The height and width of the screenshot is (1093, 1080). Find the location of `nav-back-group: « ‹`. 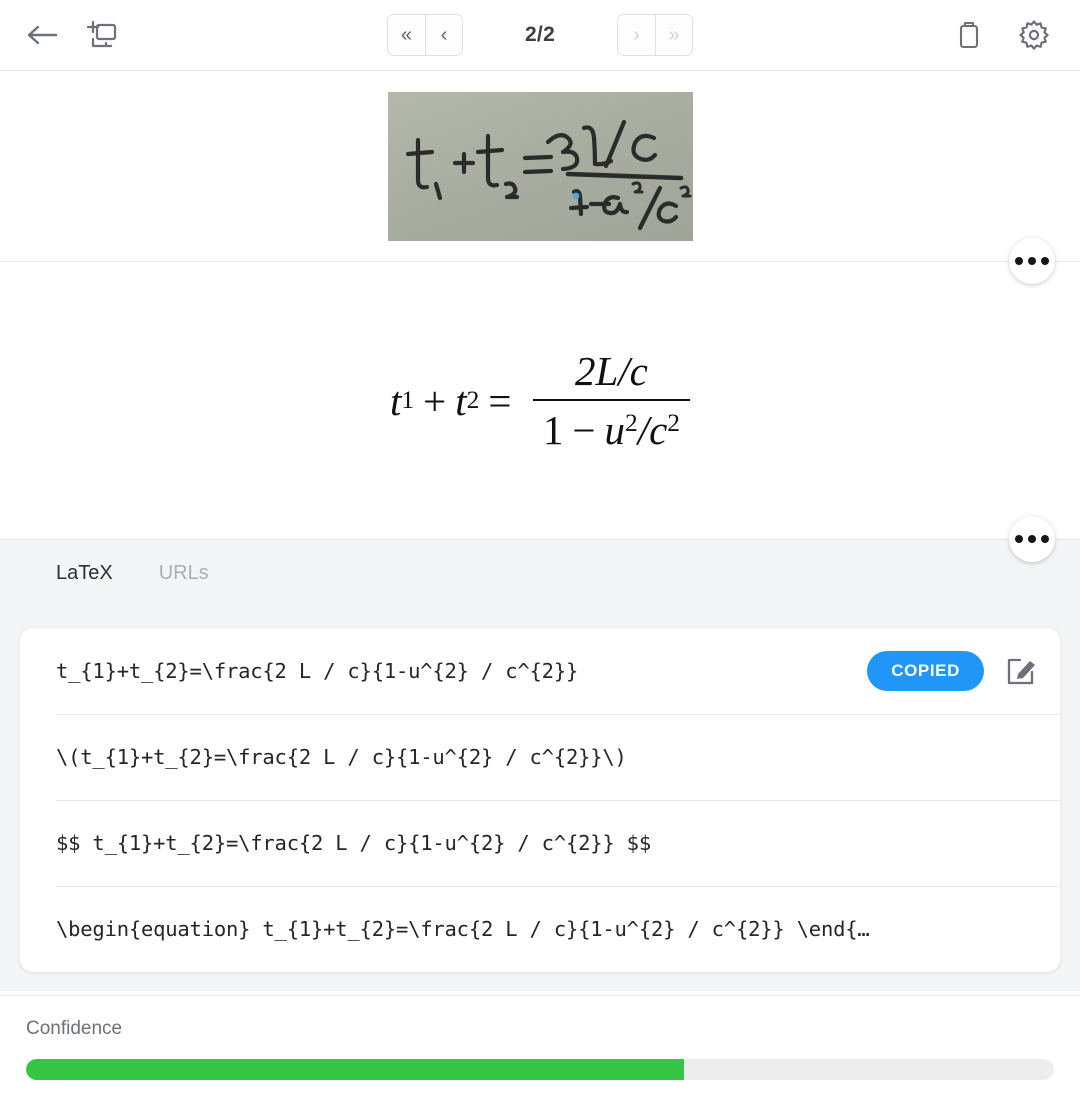

nav-back-group: « ‹ is located at coordinates (424, 35).